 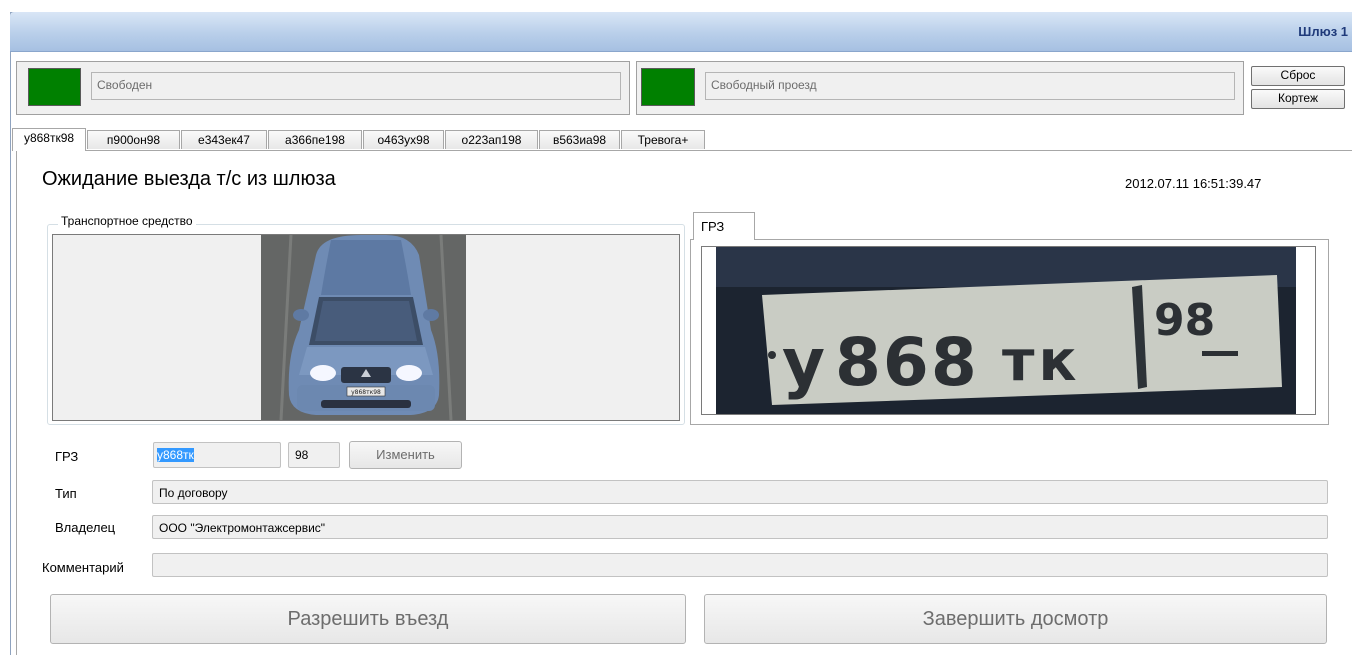 What do you see at coordinates (663, 139) in the screenshot?
I see `tab-alarm: Тревога+` at bounding box center [663, 139].